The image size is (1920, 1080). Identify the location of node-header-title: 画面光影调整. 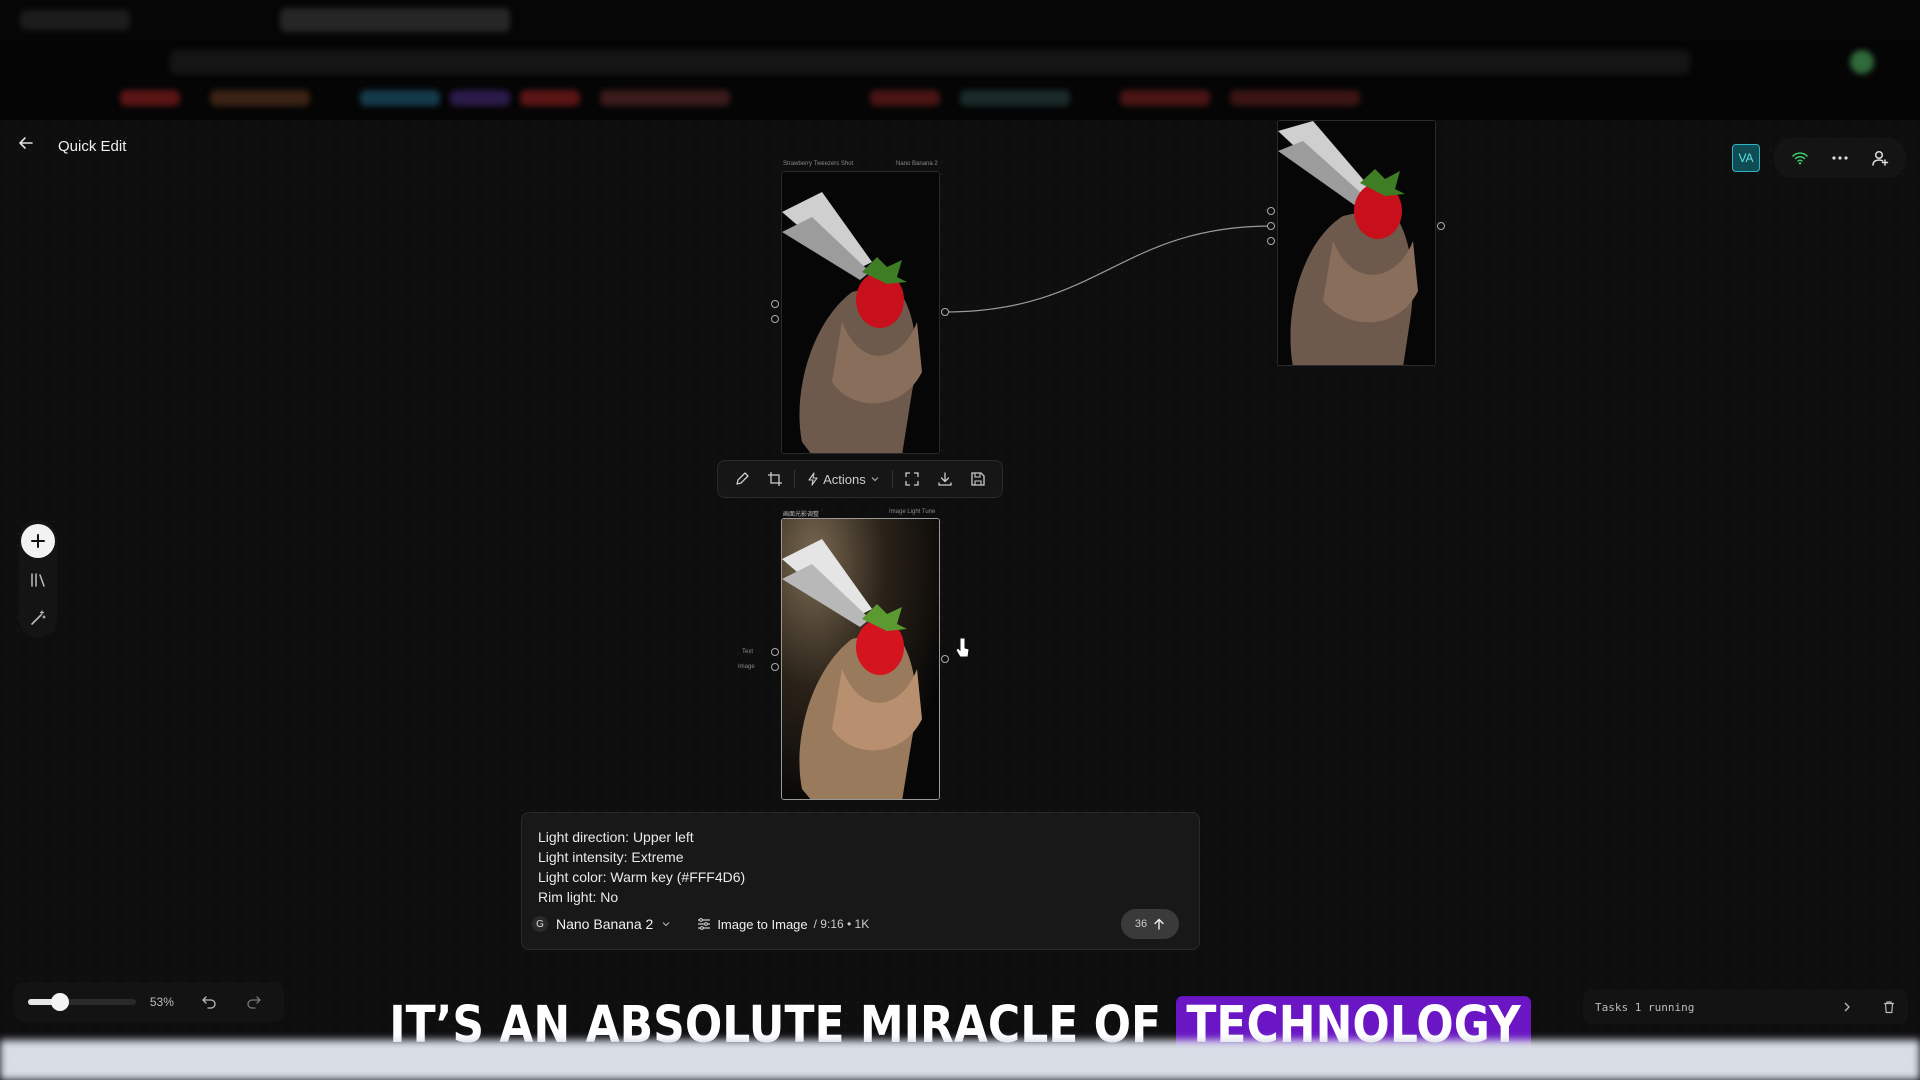
(801, 515).